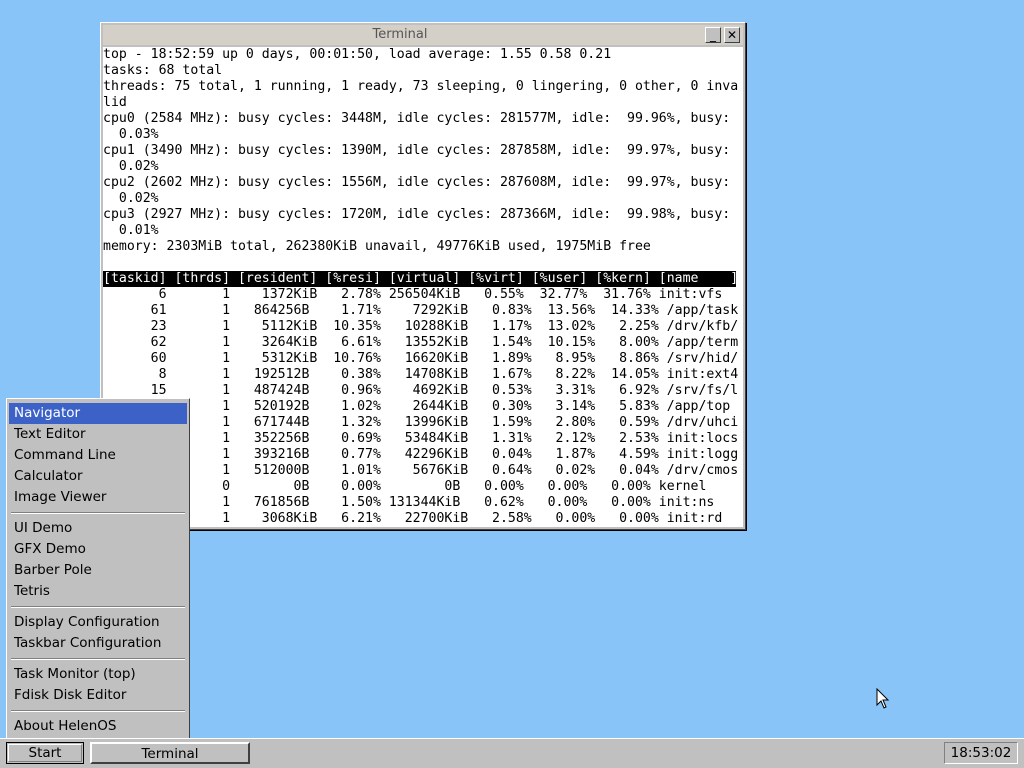  Describe the element at coordinates (400, 34) in the screenshot. I see `window-title: Terminal` at that location.